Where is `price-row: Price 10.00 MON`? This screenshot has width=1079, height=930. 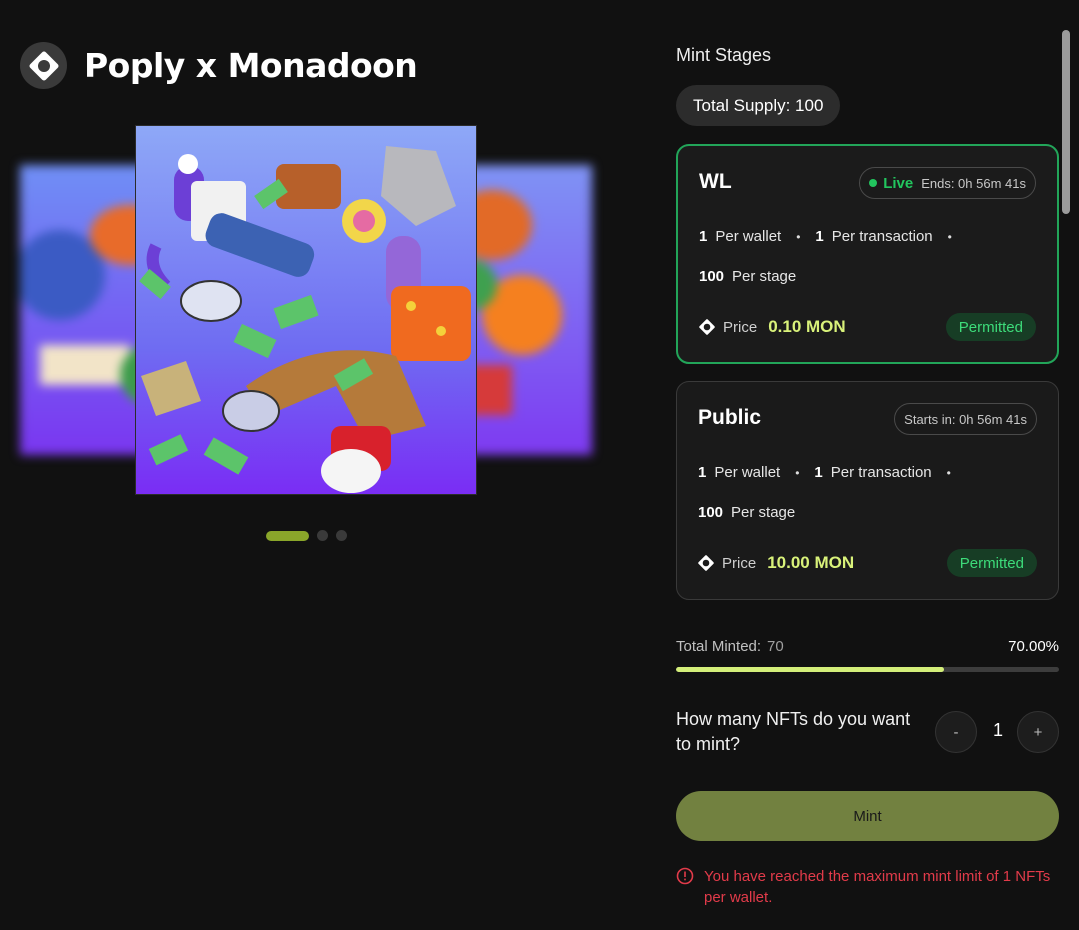
price-row: Price 10.00 MON is located at coordinates (776, 563).